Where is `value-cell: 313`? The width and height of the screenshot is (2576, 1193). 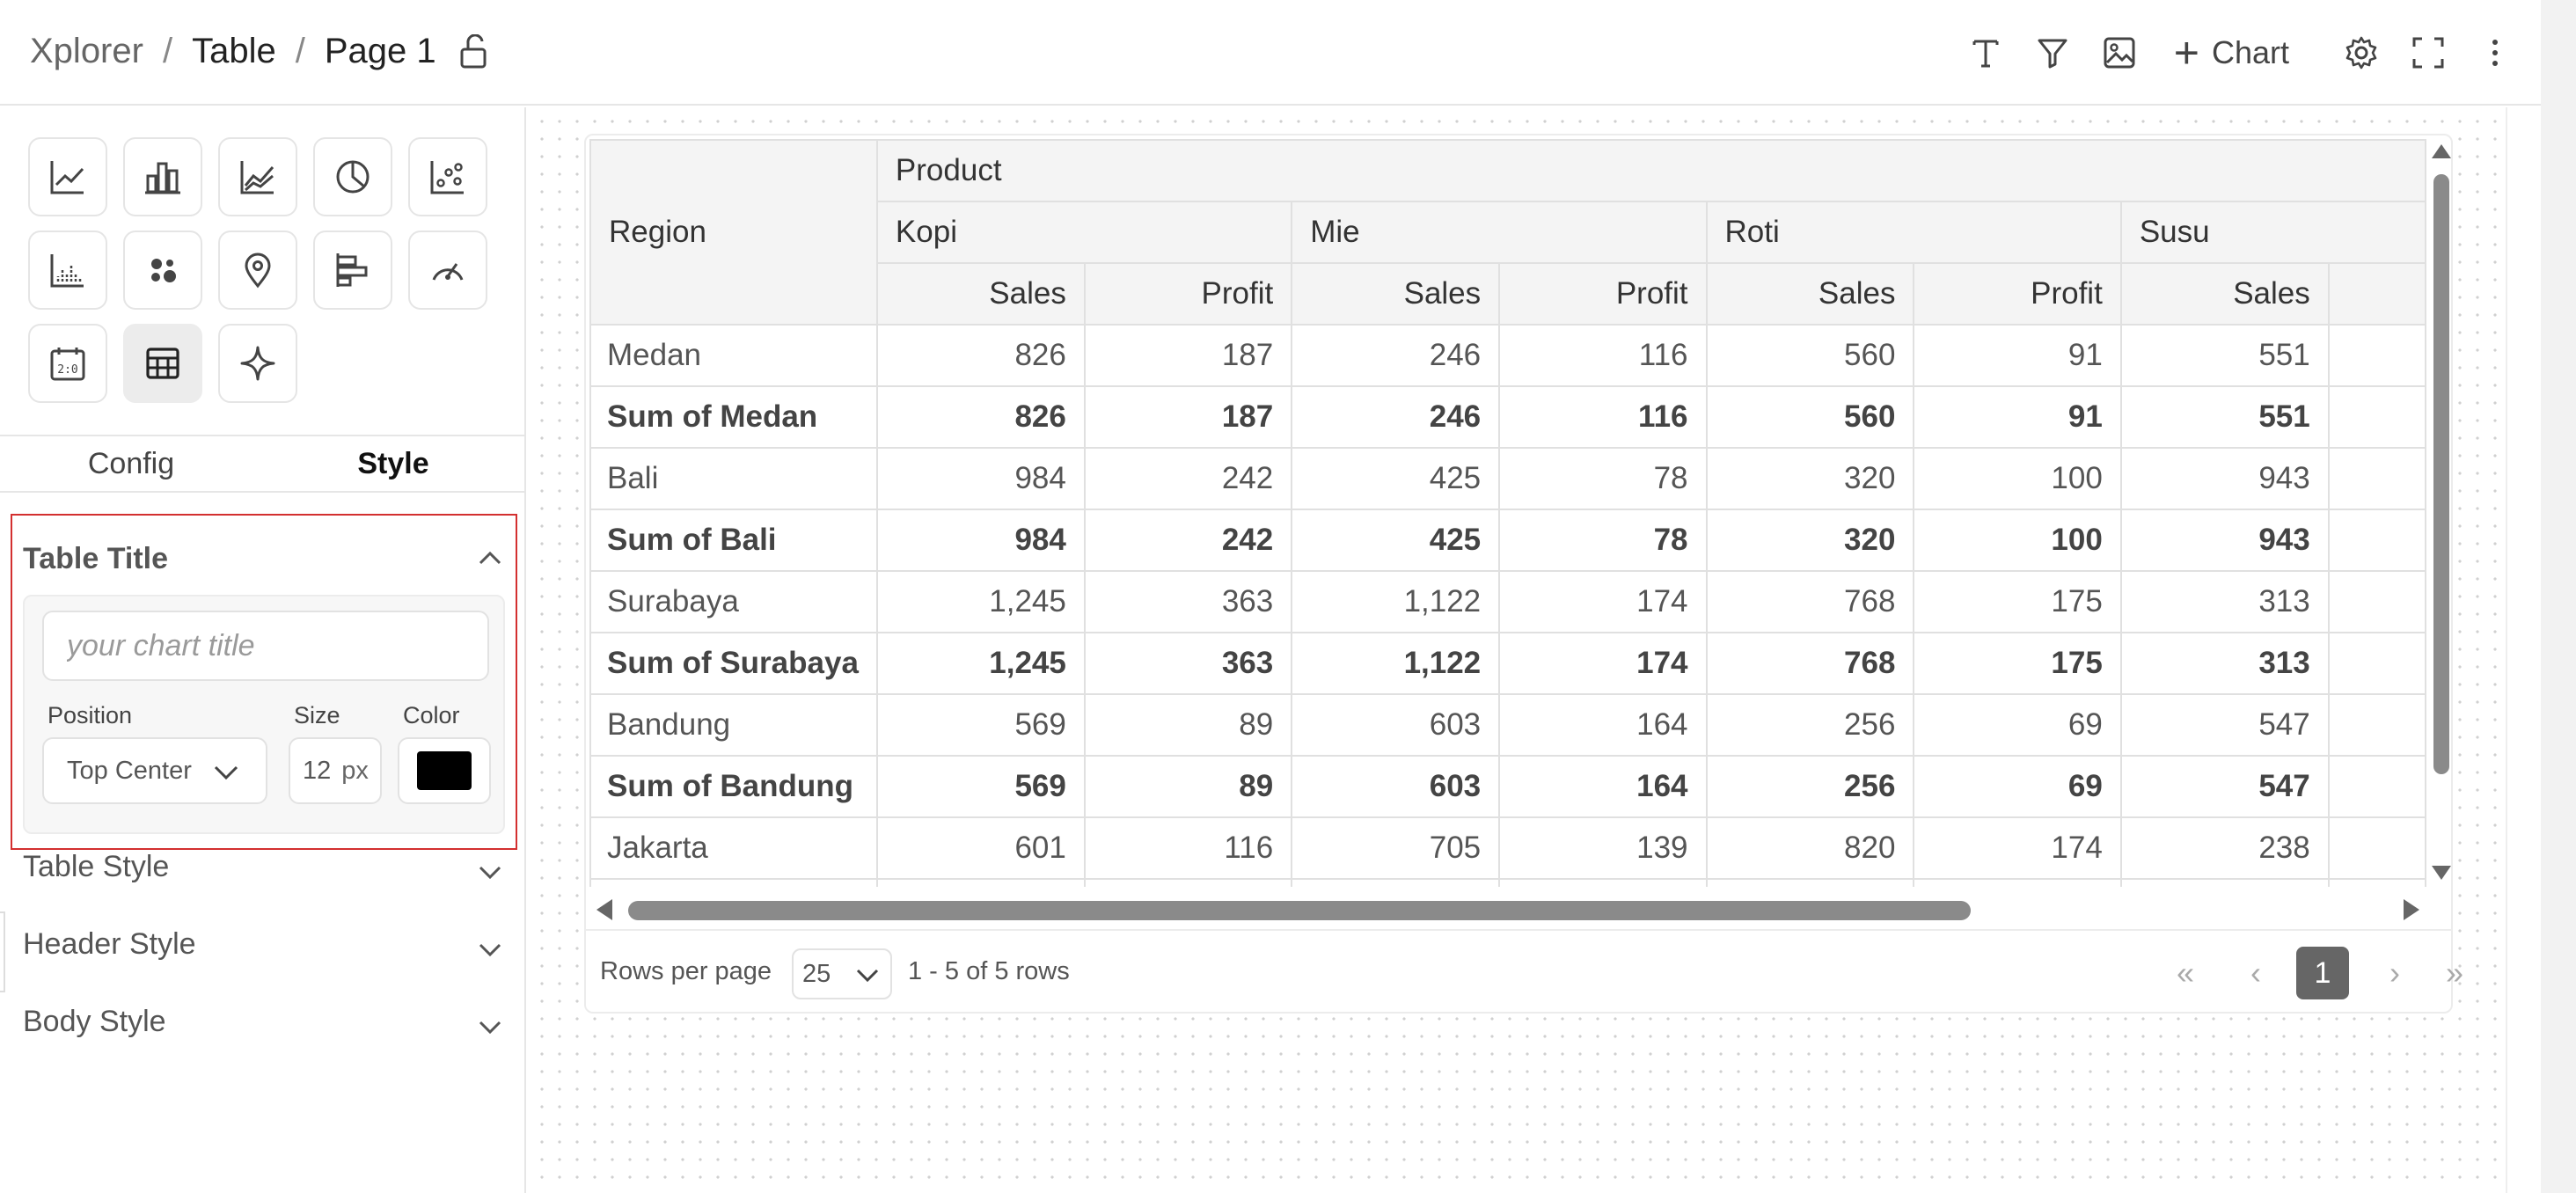
value-cell: 313 is located at coordinates (2224, 663).